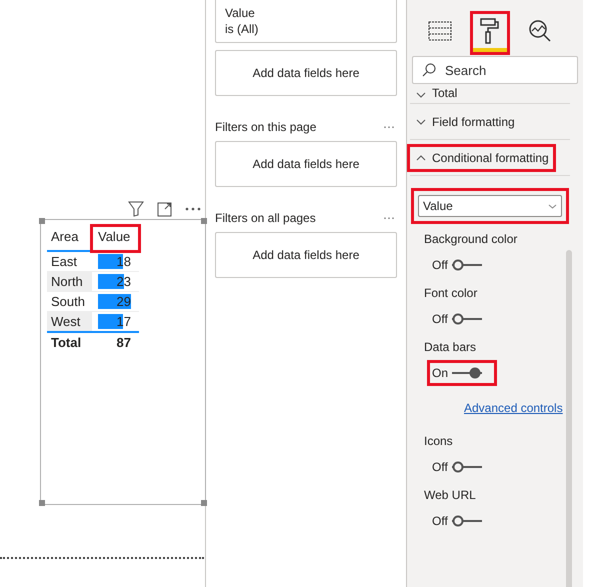 Image resolution: width=594 pixels, height=587 pixels. What do you see at coordinates (69, 238) in the screenshot?
I see `column-header: Area` at bounding box center [69, 238].